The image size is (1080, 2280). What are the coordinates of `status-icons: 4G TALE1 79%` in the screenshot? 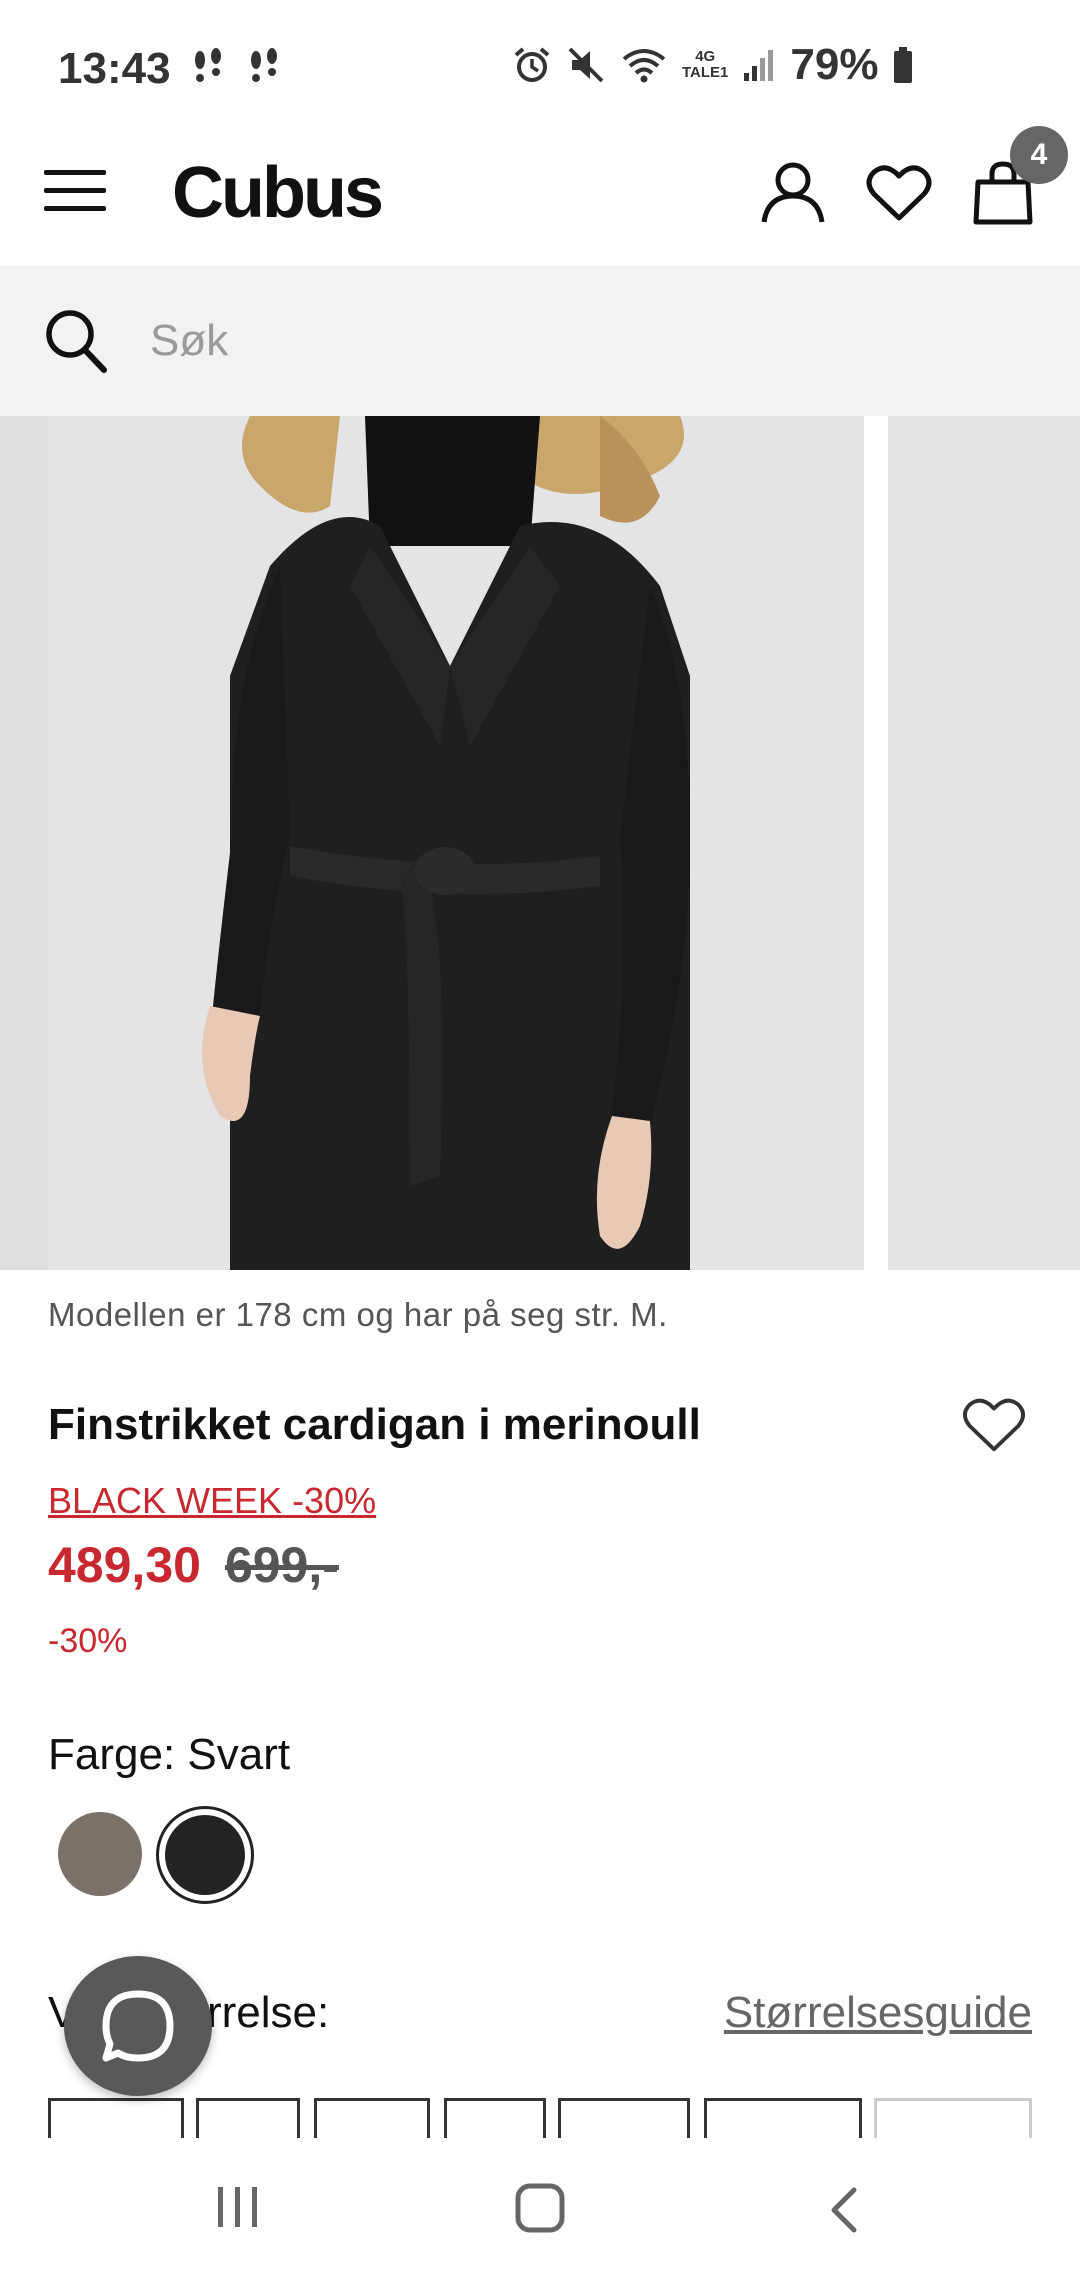 It's located at (713, 65).